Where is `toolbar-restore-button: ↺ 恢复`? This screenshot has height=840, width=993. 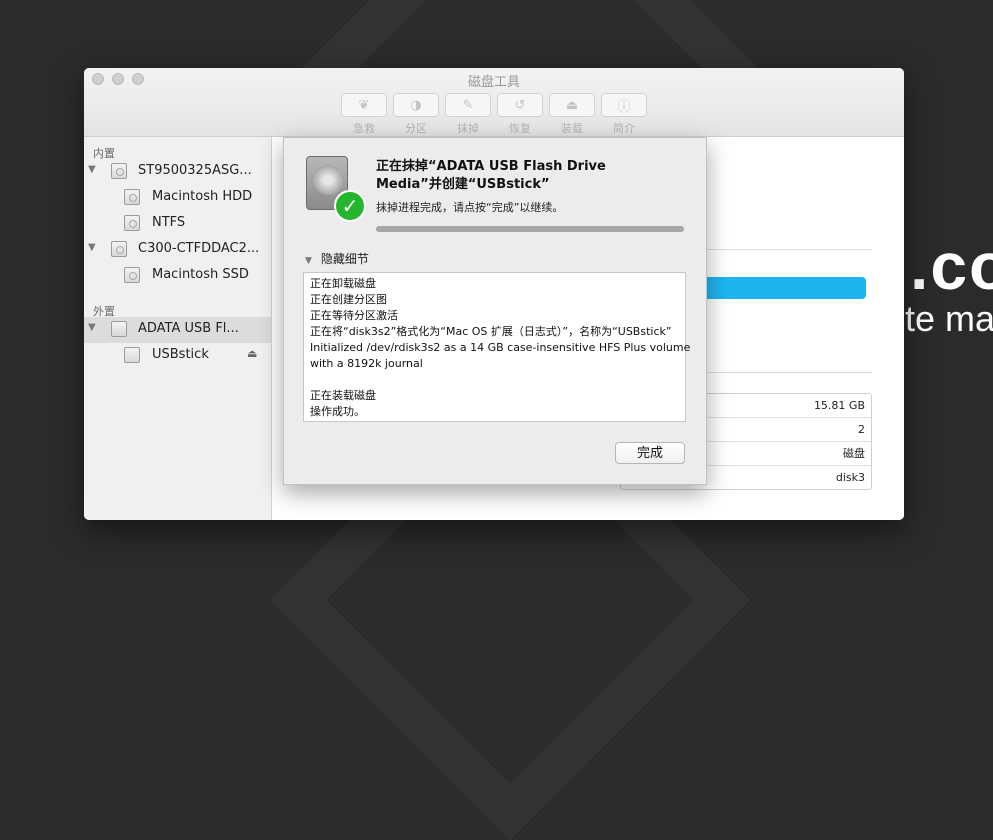 toolbar-restore-button: ↺ 恢复 is located at coordinates (520, 114).